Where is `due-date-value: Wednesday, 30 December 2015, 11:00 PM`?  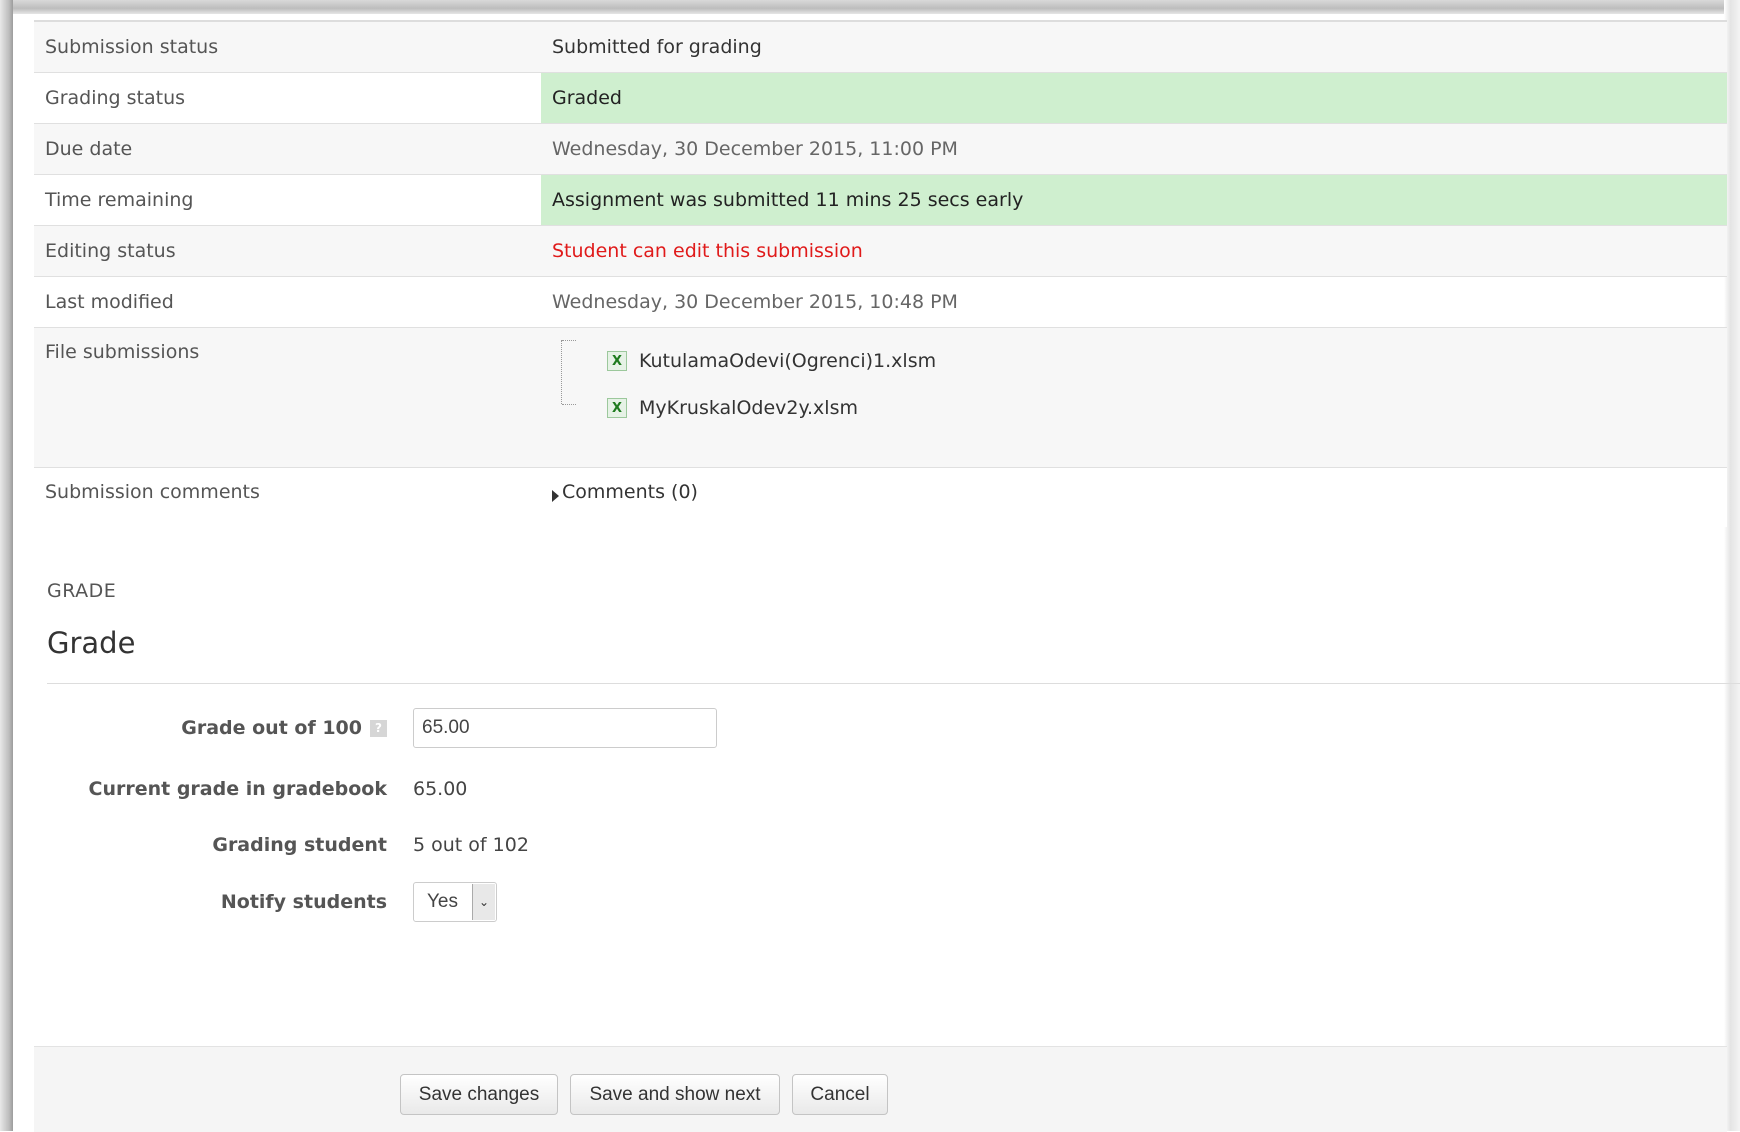
due-date-value: Wednesday, 30 December 2015, 11:00 PM is located at coordinates (1134, 149).